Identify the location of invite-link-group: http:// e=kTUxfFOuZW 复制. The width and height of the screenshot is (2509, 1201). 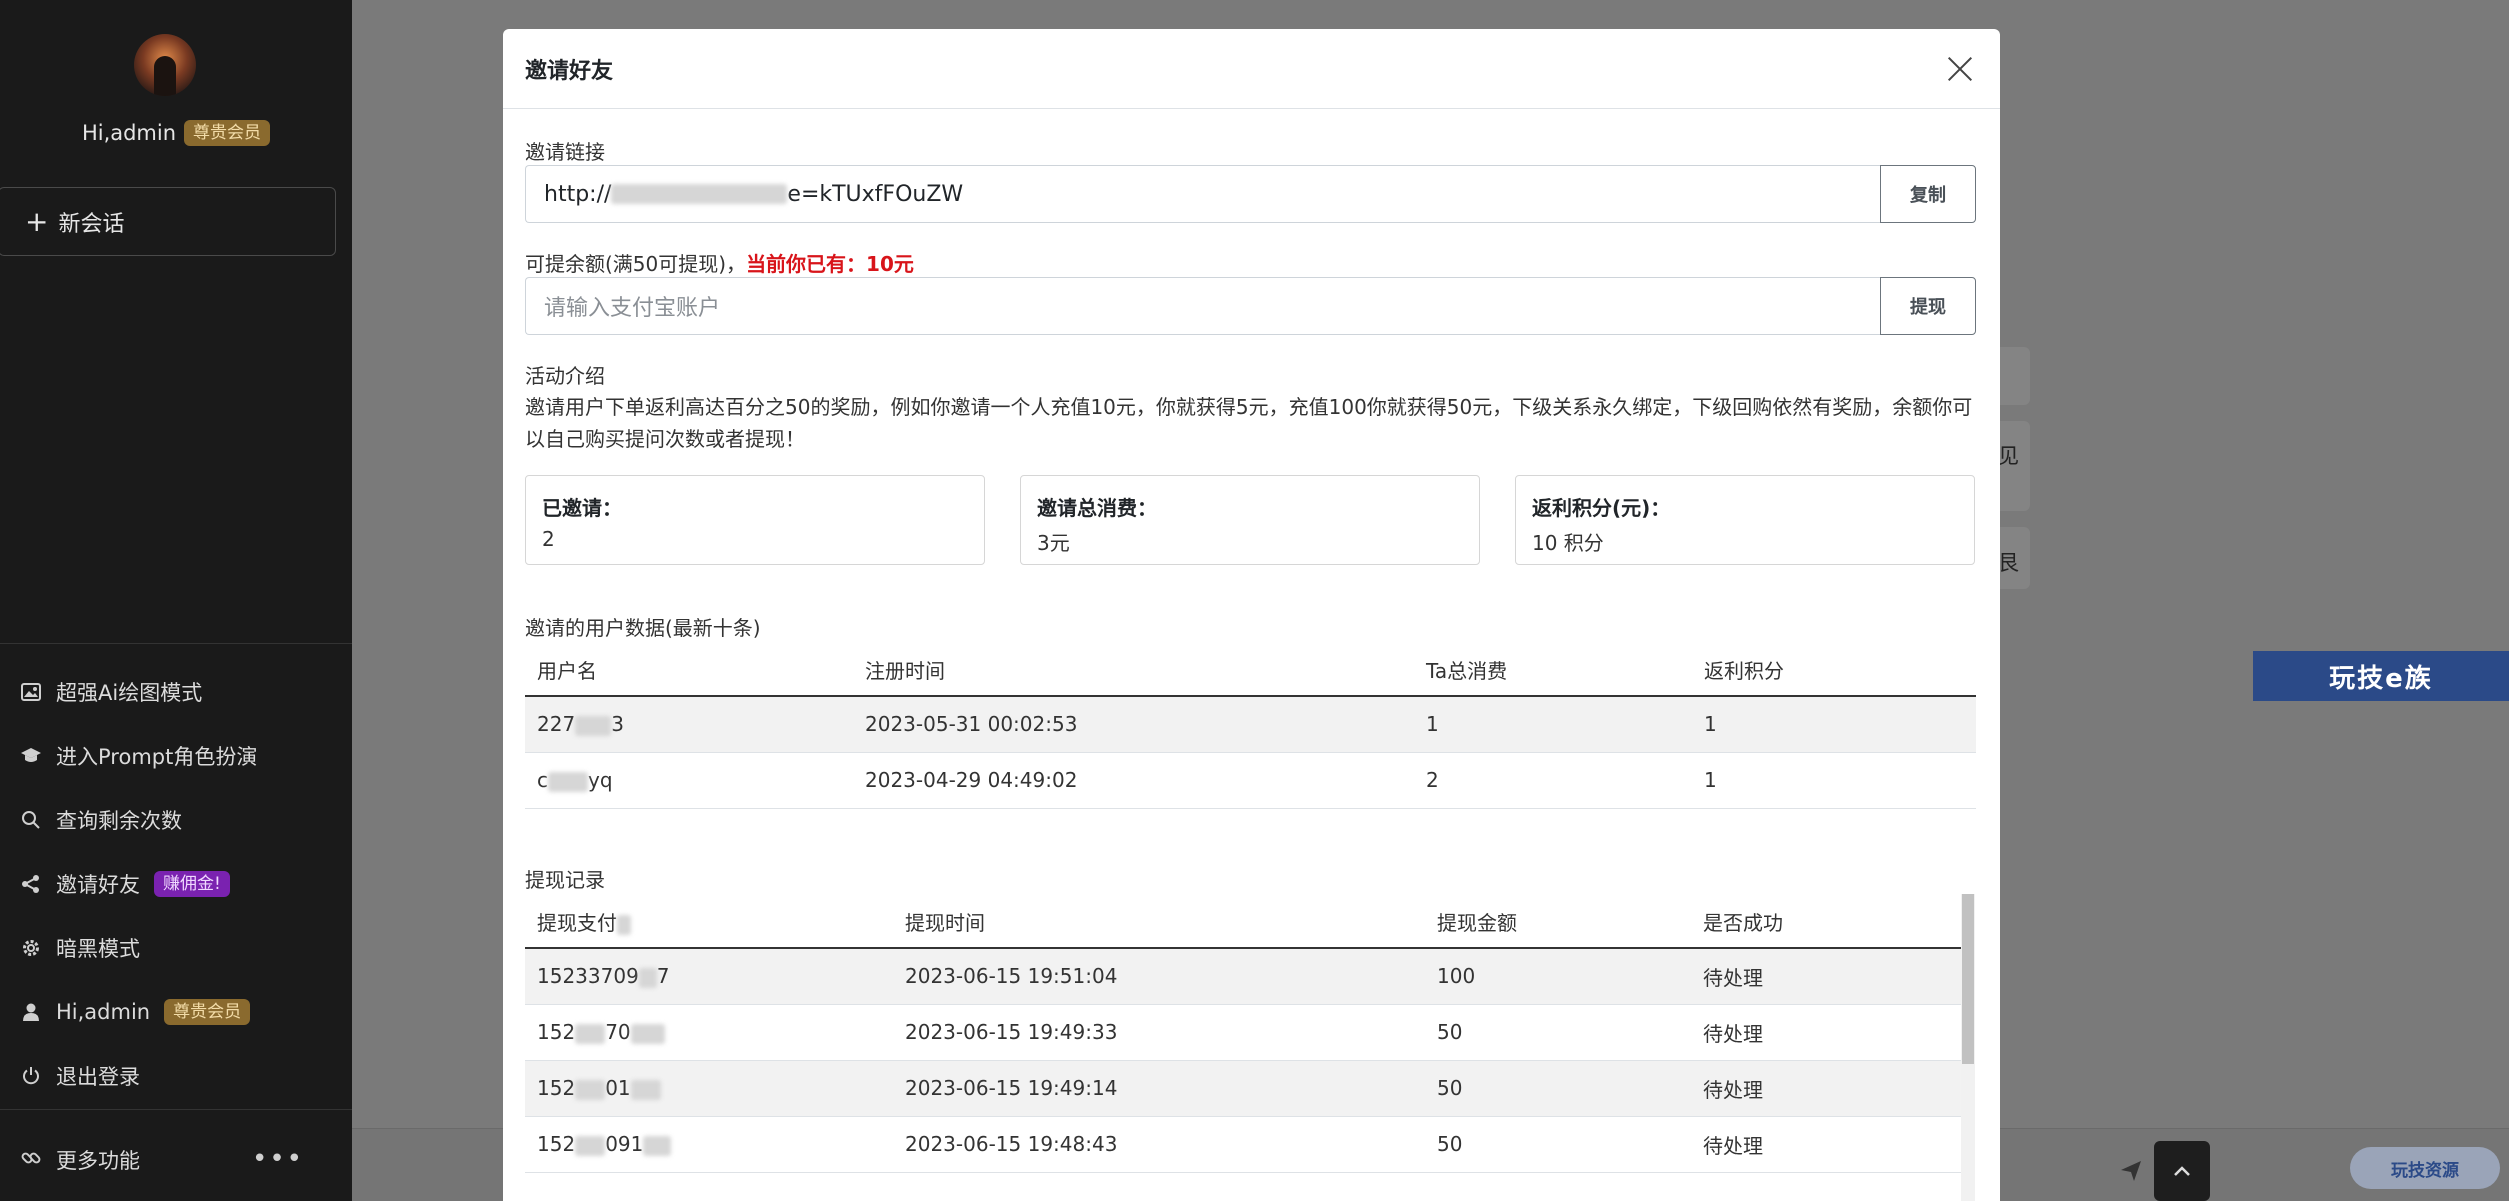
(1250, 194).